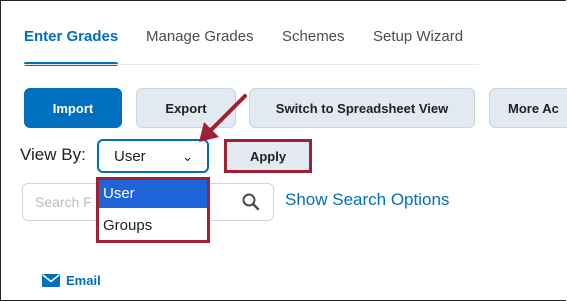  Describe the element at coordinates (83, 280) in the screenshot. I see `email-label: Email` at that location.